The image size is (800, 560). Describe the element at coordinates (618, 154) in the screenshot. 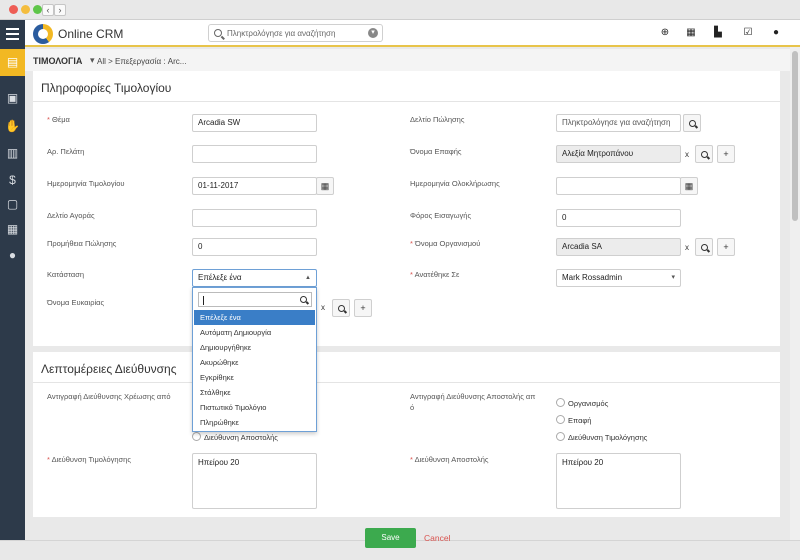

I see `contact-input: Αλεξία Μητροπάνου` at that location.